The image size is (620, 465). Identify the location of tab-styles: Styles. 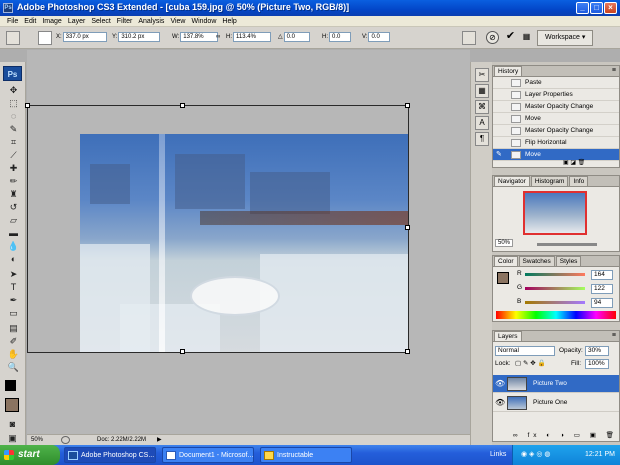
(568, 261).